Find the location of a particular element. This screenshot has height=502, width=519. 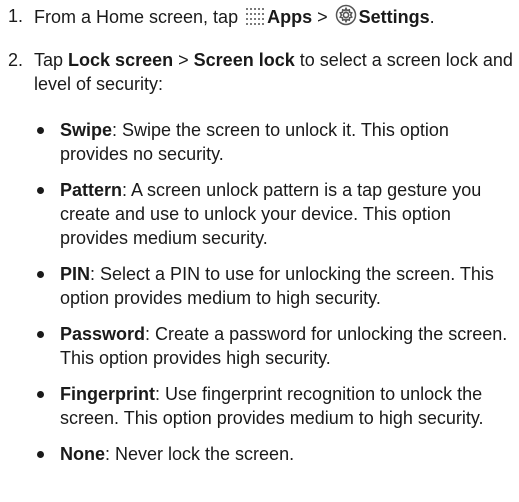

step-number: 1. is located at coordinates (16, 16).